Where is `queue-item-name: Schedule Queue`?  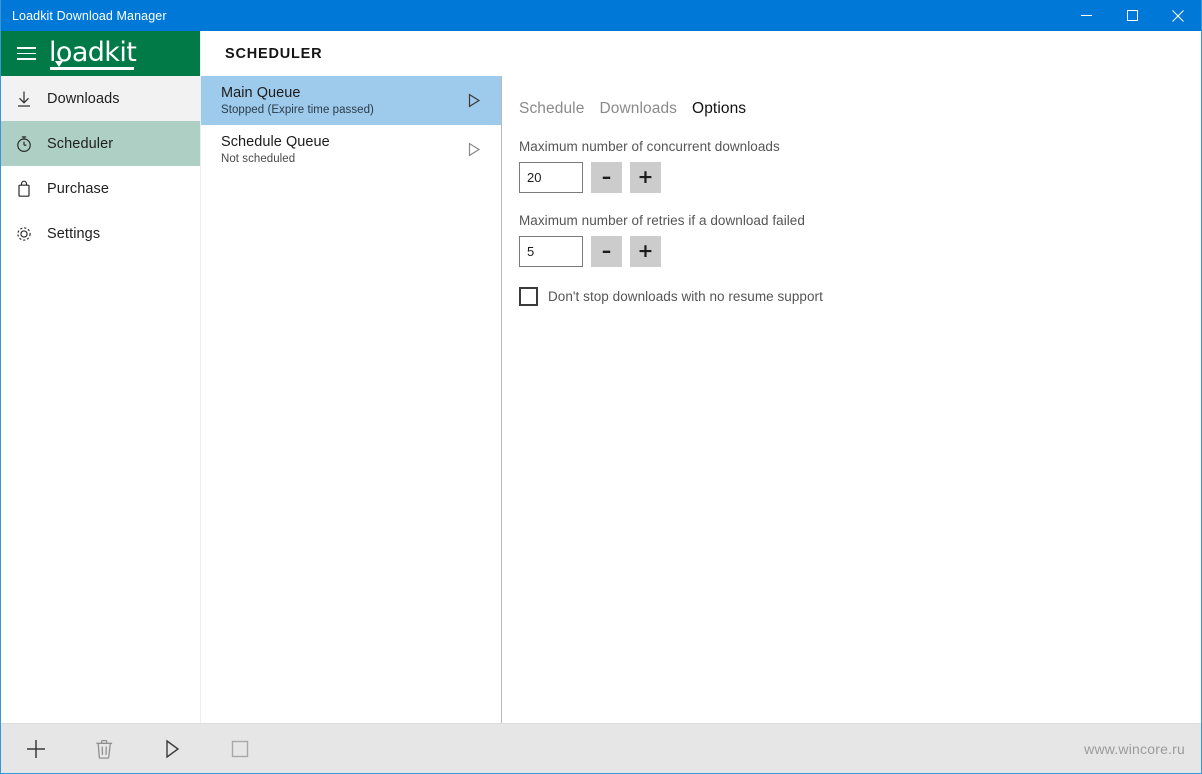
queue-item-name: Schedule Queue is located at coordinates (275, 142).